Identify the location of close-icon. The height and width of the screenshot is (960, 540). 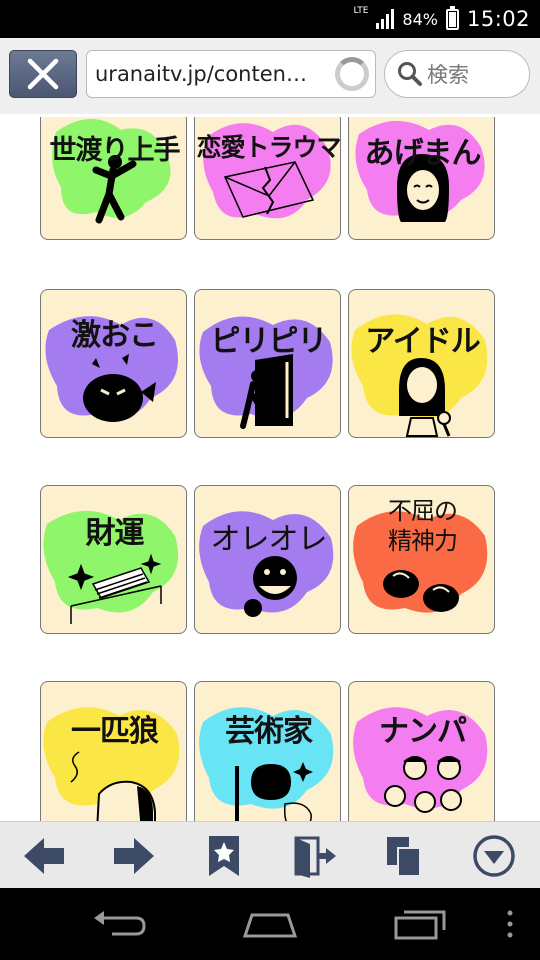
(43, 74).